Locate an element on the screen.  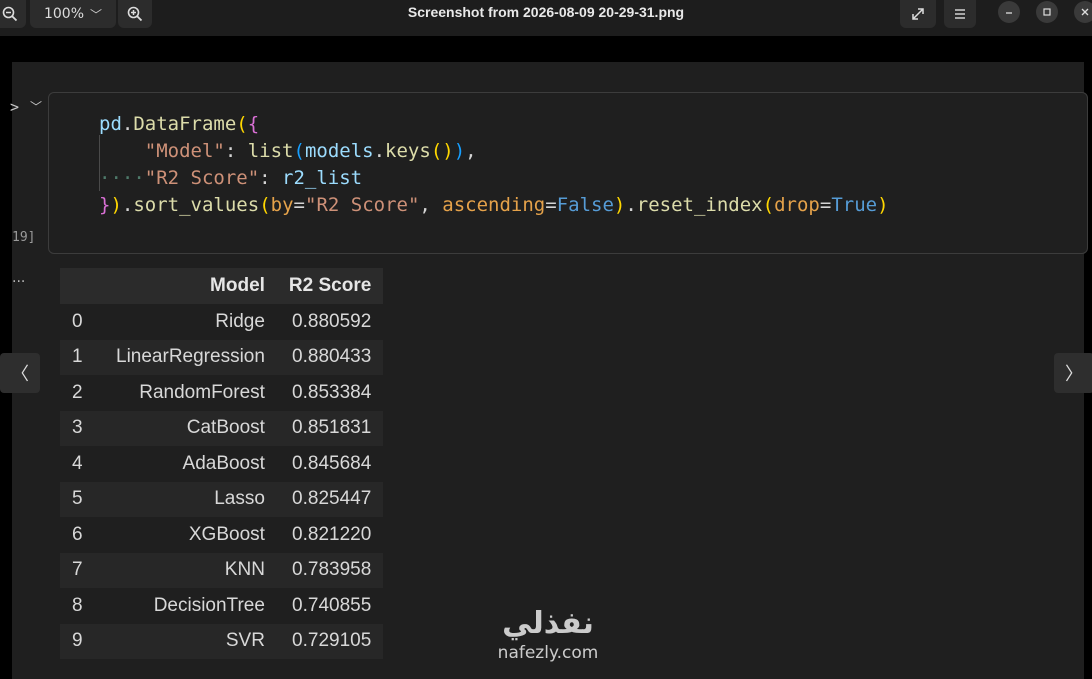
row-index: 9 is located at coordinates (82, 641).